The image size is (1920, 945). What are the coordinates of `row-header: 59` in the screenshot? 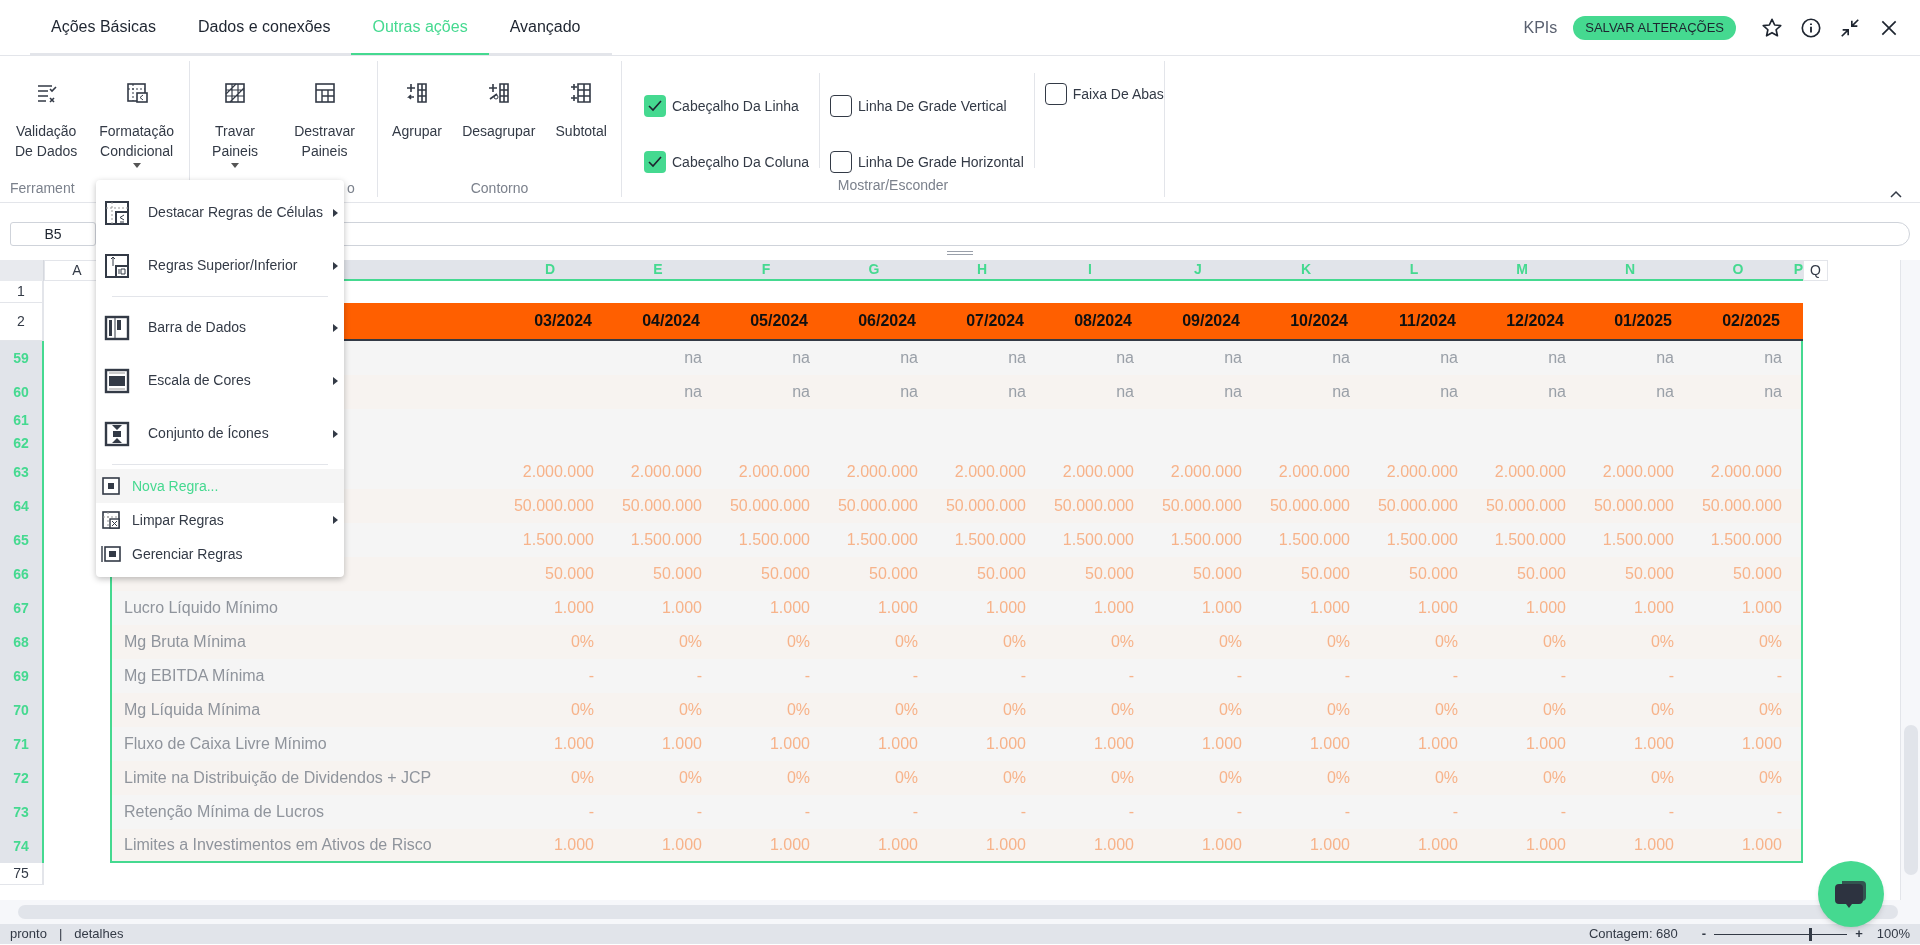 It's located at (22, 358).